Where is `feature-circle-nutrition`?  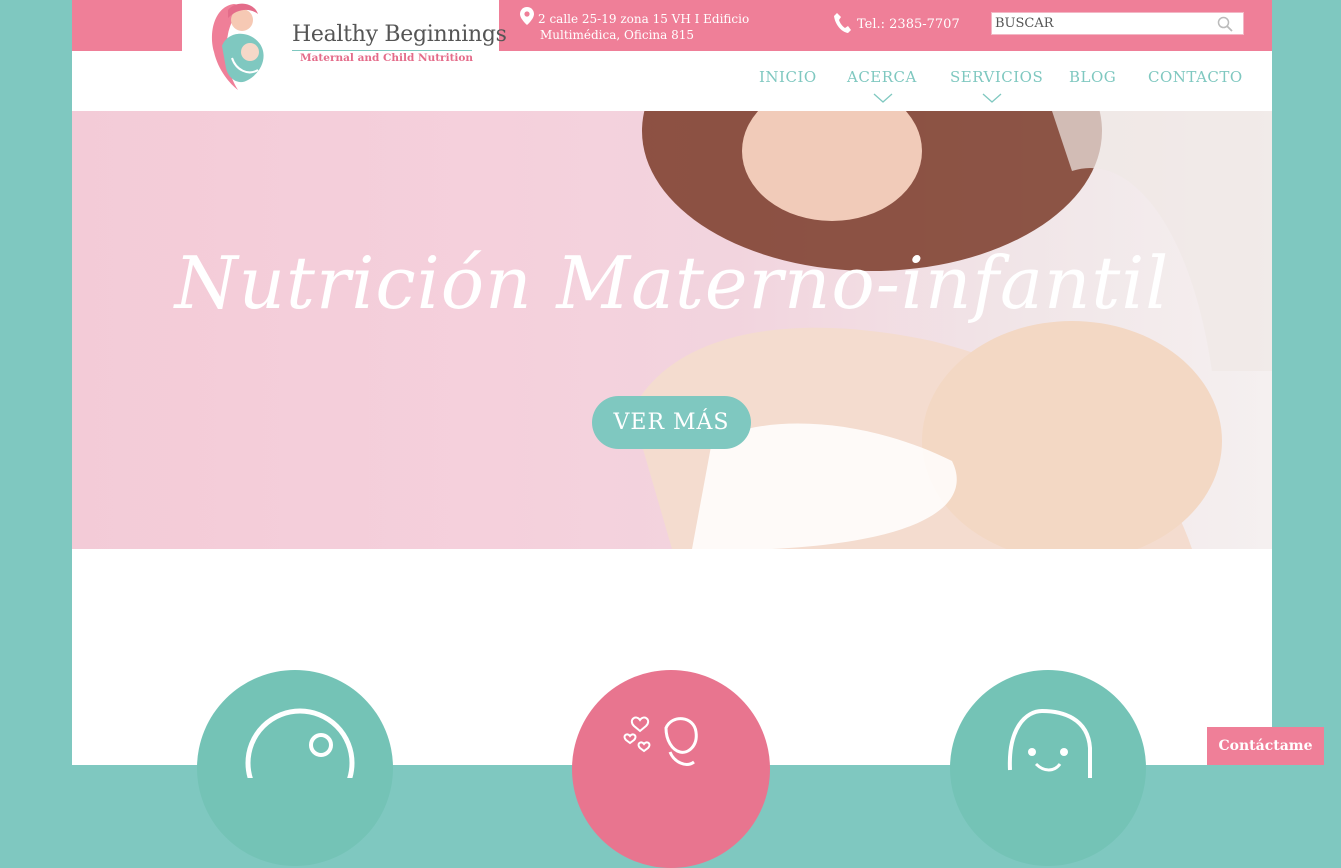 feature-circle-nutrition is located at coordinates (295, 768).